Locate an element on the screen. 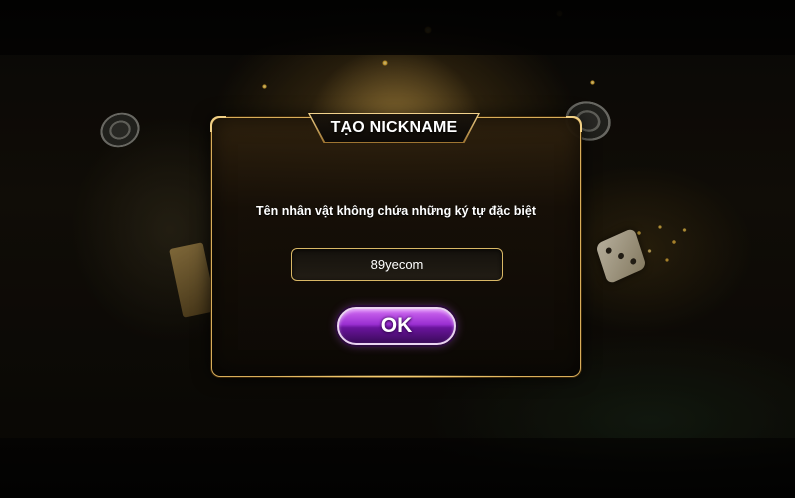  dialog-title: TẠO NICKNAME is located at coordinates (394, 127).